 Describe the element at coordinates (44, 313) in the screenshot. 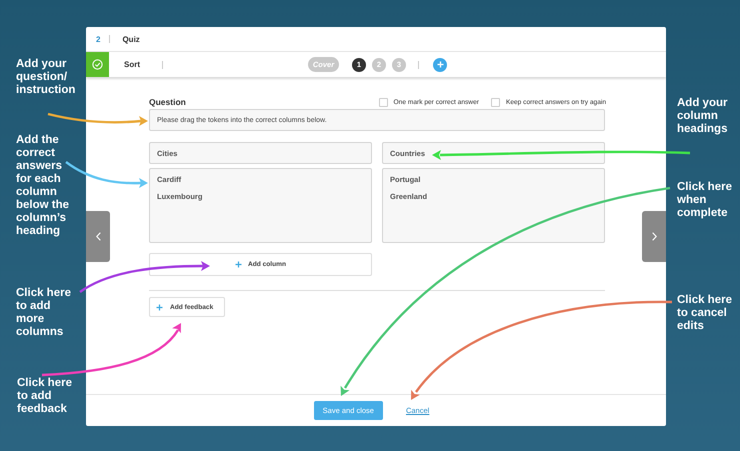

I see `annotation-text: Click here to add more columns` at that location.